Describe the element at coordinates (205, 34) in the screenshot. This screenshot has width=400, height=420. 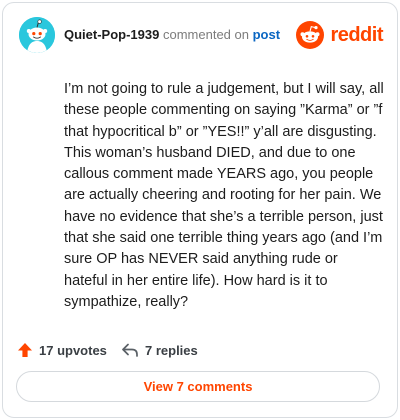
I see `commented-on-text: commented on` at that location.